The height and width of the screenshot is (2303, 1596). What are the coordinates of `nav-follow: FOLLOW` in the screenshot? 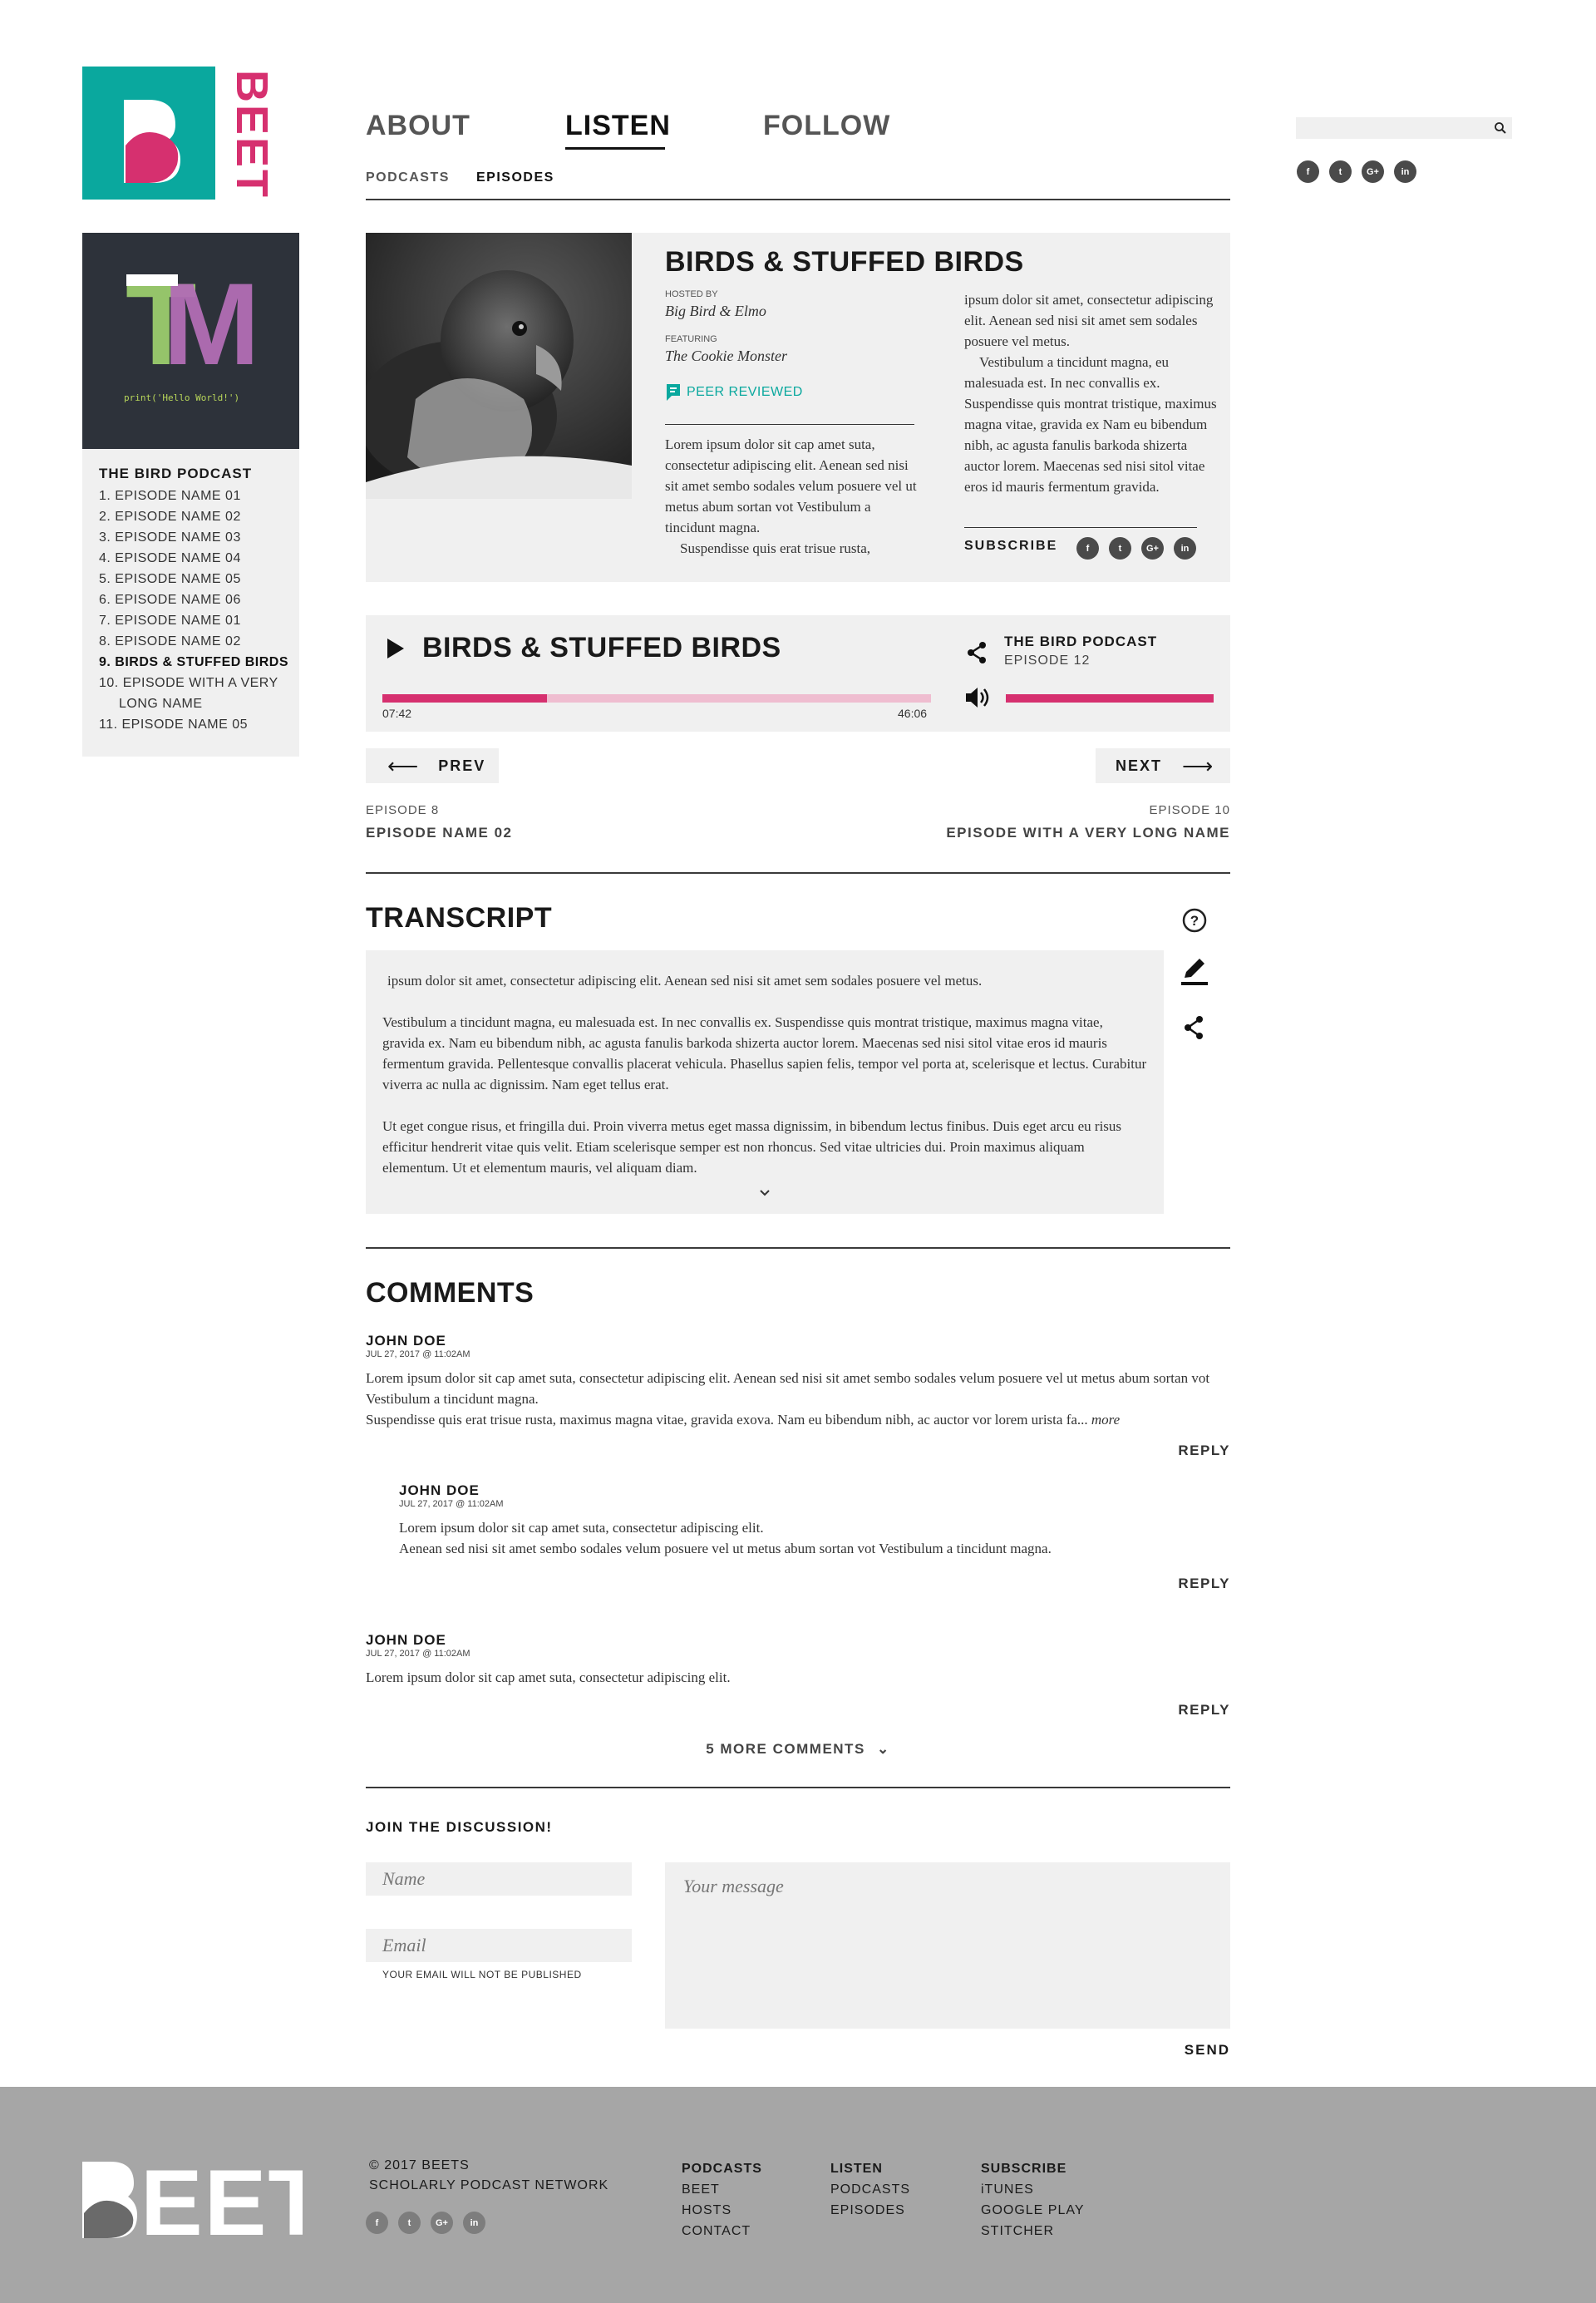 It's located at (826, 126).